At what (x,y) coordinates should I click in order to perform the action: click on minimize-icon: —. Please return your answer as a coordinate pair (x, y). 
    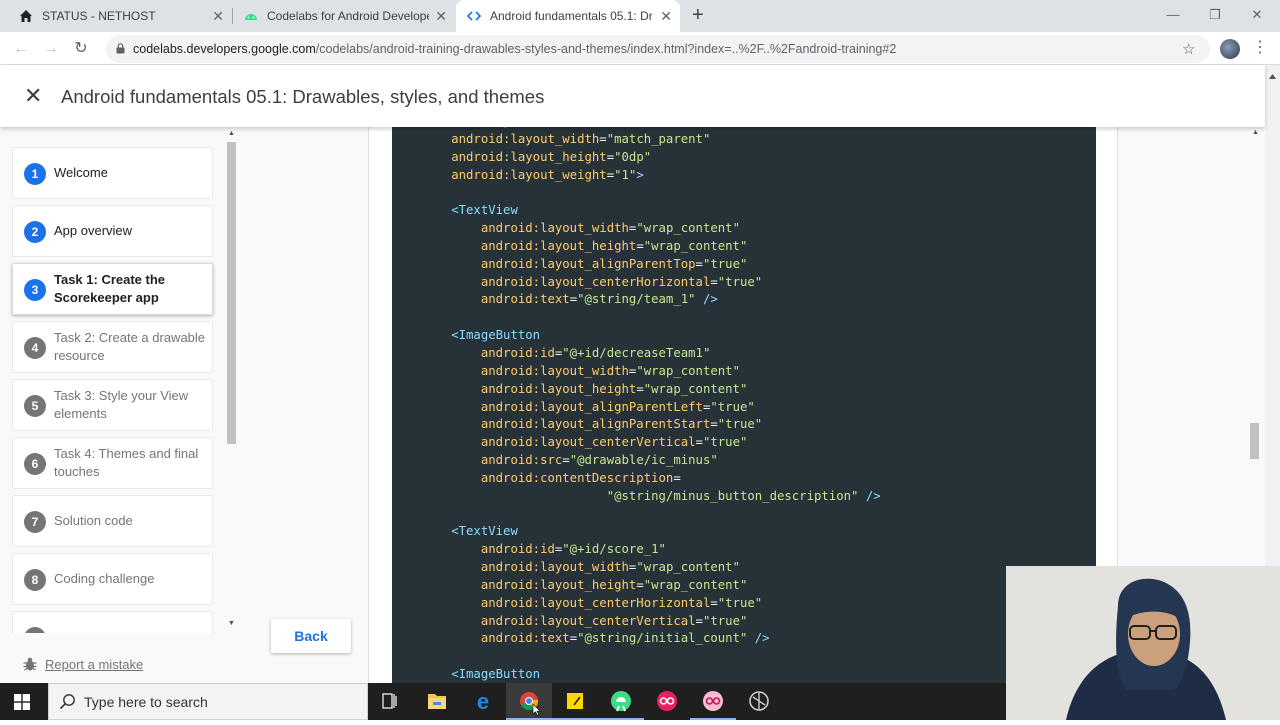
    Looking at the image, I should click on (1173, 16).